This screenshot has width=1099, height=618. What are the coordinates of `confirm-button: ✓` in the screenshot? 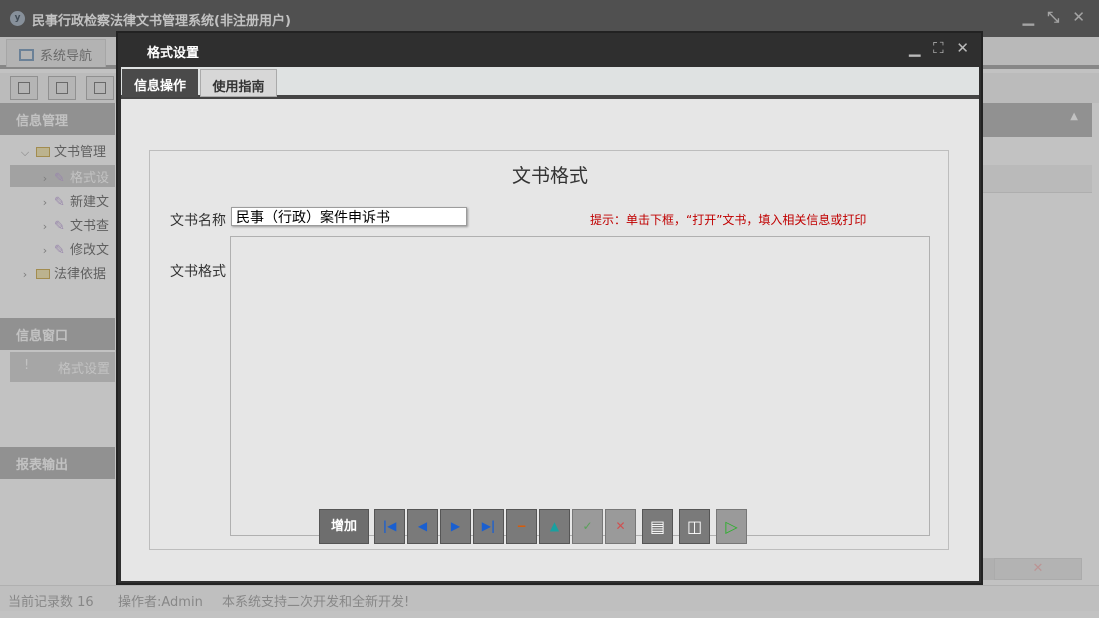 It's located at (587, 526).